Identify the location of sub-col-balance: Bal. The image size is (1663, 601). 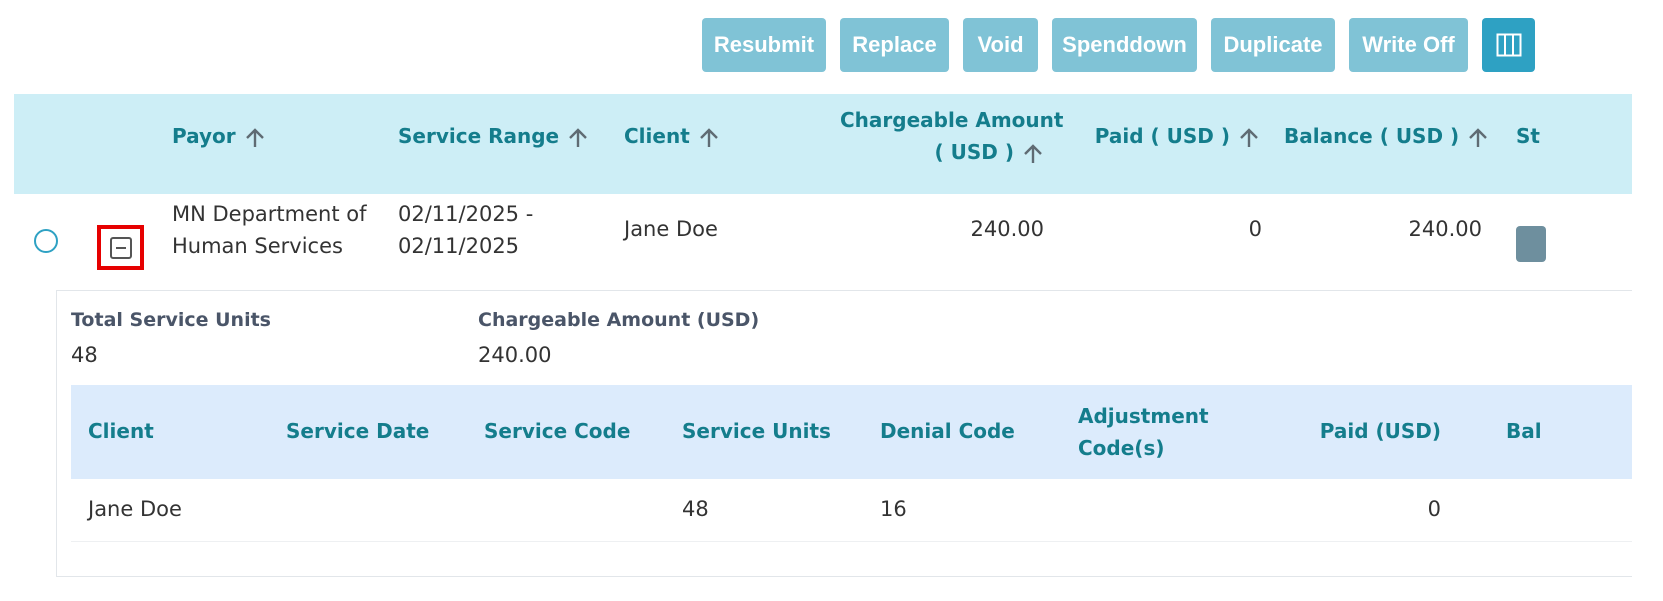
(1524, 431).